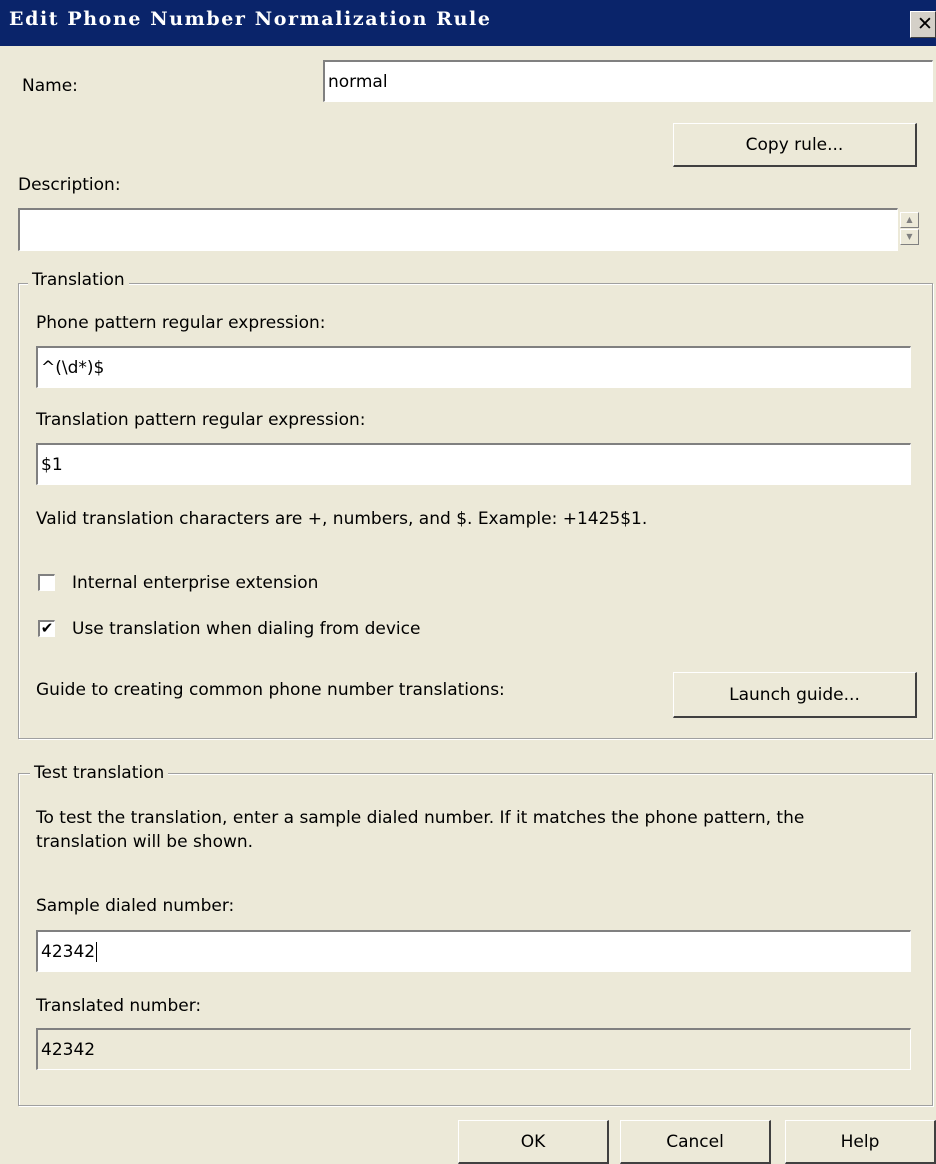 The height and width of the screenshot is (1164, 936). Describe the element at coordinates (909, 237) in the screenshot. I see `scroll-down-icon: ▼` at that location.